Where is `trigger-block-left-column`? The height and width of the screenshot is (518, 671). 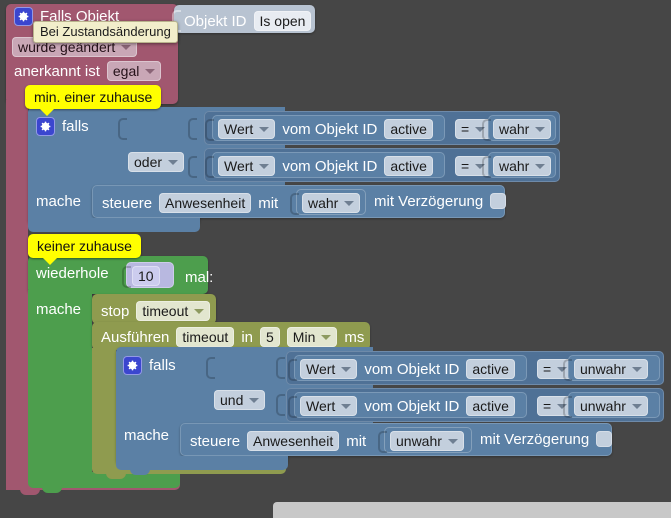
trigger-block-left-column is located at coordinates (17, 295).